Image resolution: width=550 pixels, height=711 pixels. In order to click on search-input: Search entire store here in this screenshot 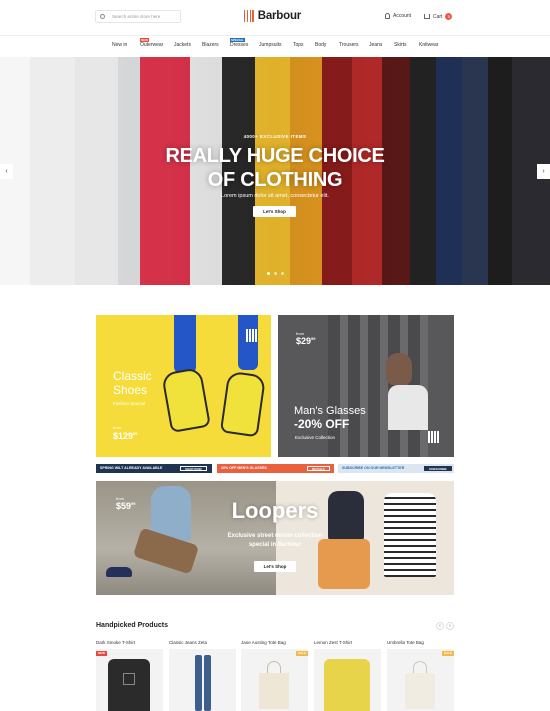, I will do `click(138, 16)`.